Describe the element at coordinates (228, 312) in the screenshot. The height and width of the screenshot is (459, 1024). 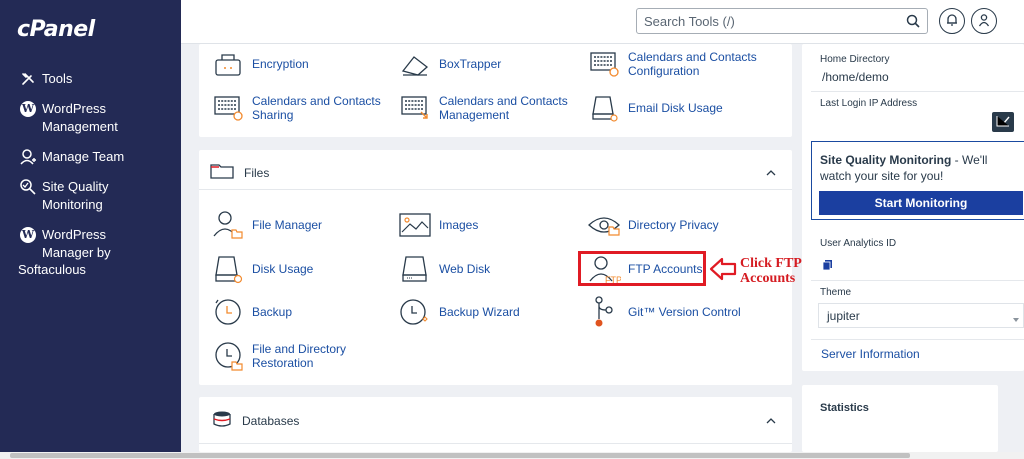
I see `backup-icon` at that location.